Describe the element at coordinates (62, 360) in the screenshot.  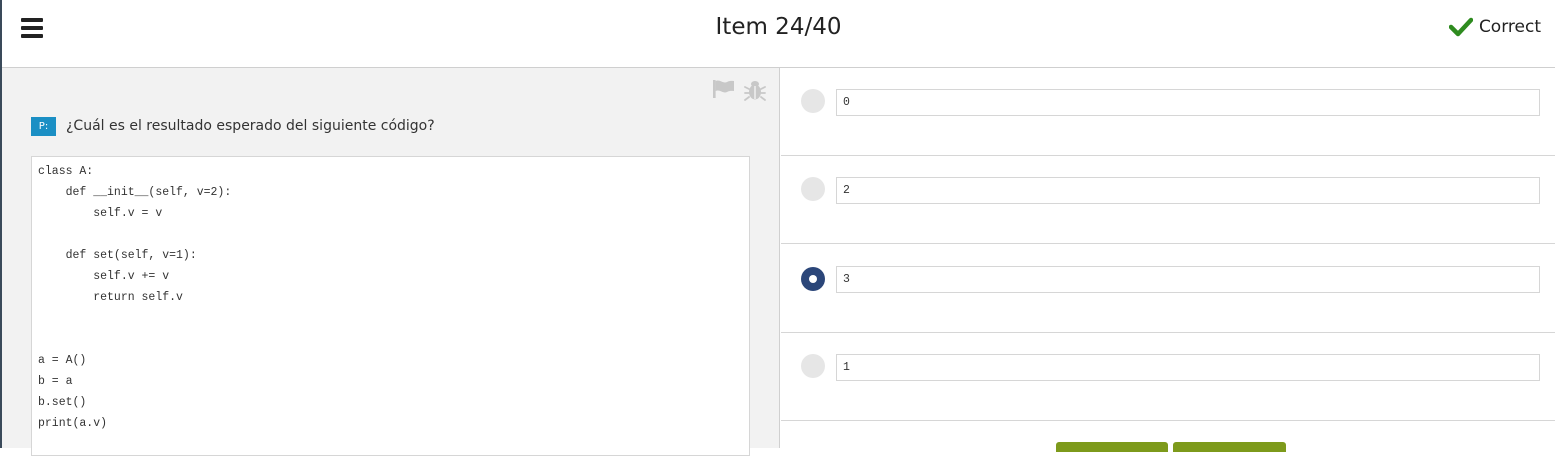
I see `code-line: a = A()` at that location.